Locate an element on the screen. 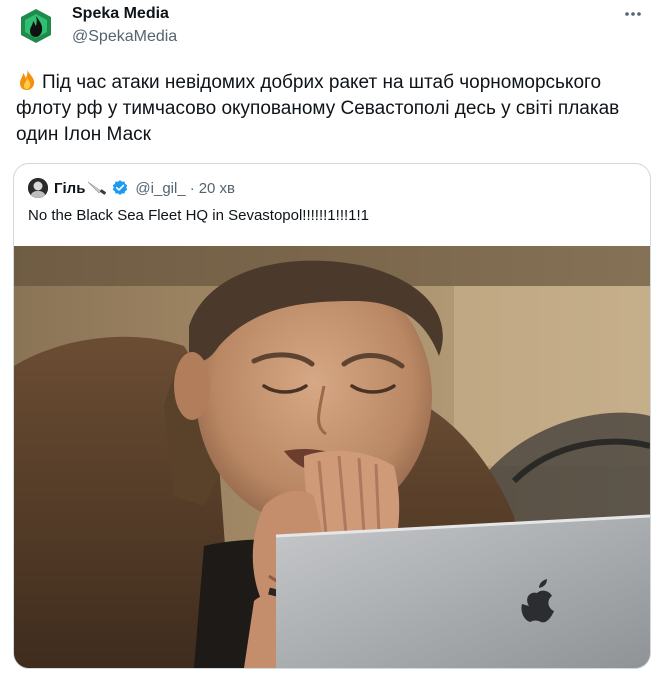 The image size is (665, 675). knife-emoji-icon is located at coordinates (97, 188).